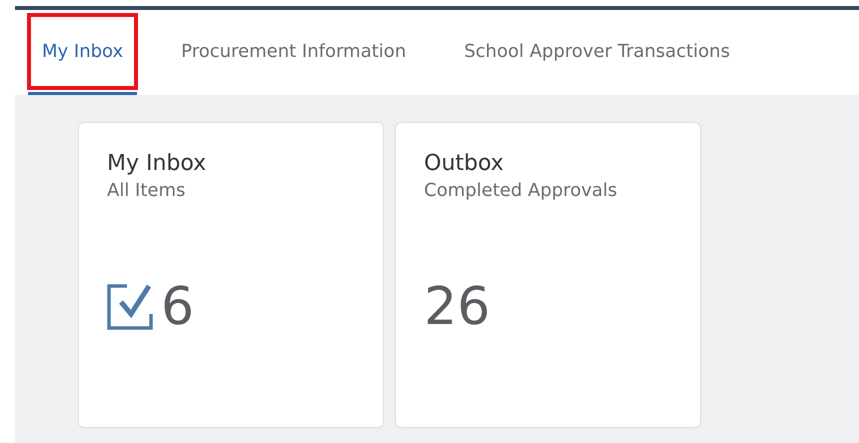  What do you see at coordinates (293, 52) in the screenshot?
I see `tab: Procurement Information` at bounding box center [293, 52].